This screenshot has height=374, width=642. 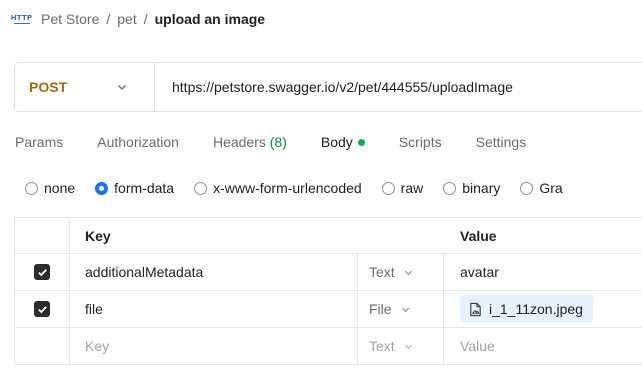 What do you see at coordinates (278, 188) in the screenshot?
I see `radio-x-www-form-urlencoded: x-www-form-urlencoded` at bounding box center [278, 188].